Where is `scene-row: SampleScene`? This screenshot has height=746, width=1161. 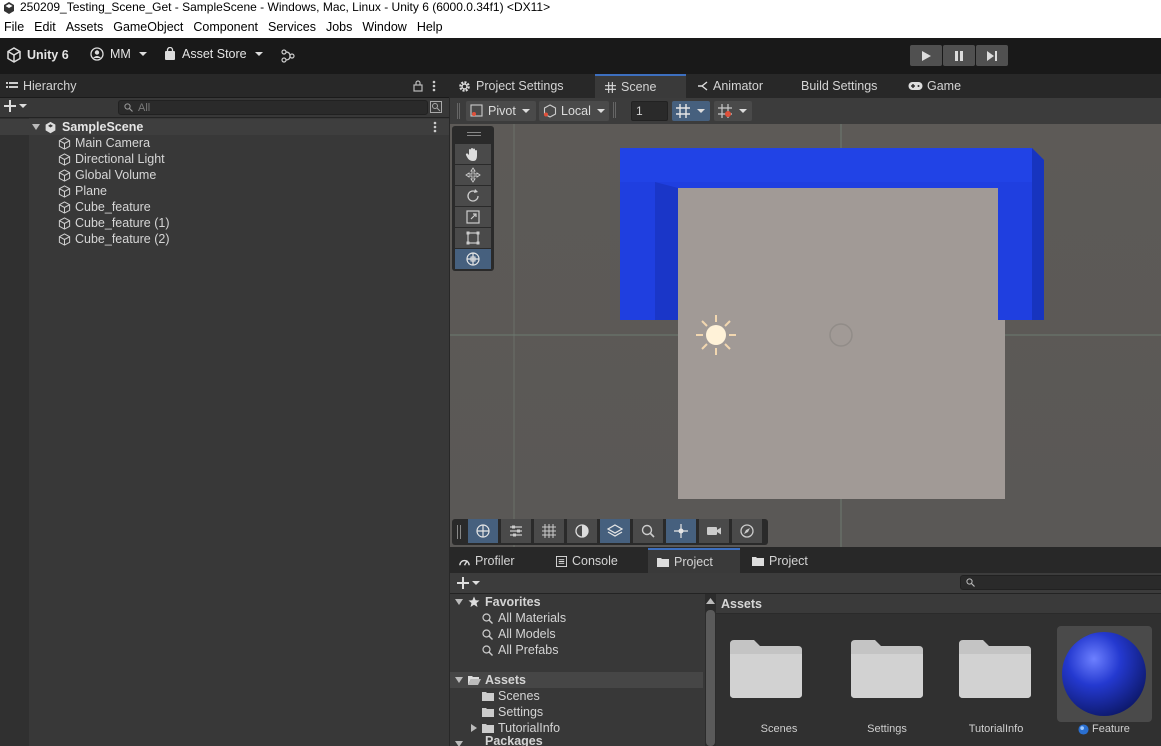 scene-row: SampleScene is located at coordinates (224, 127).